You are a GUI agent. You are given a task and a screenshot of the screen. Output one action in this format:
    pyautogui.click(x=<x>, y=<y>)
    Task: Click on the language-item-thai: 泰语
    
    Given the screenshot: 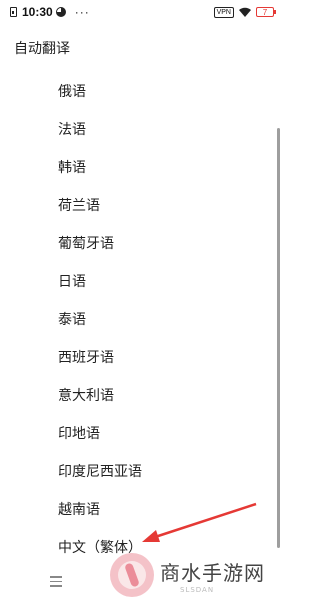 What is the action you would take?
    pyautogui.click(x=135, y=319)
    